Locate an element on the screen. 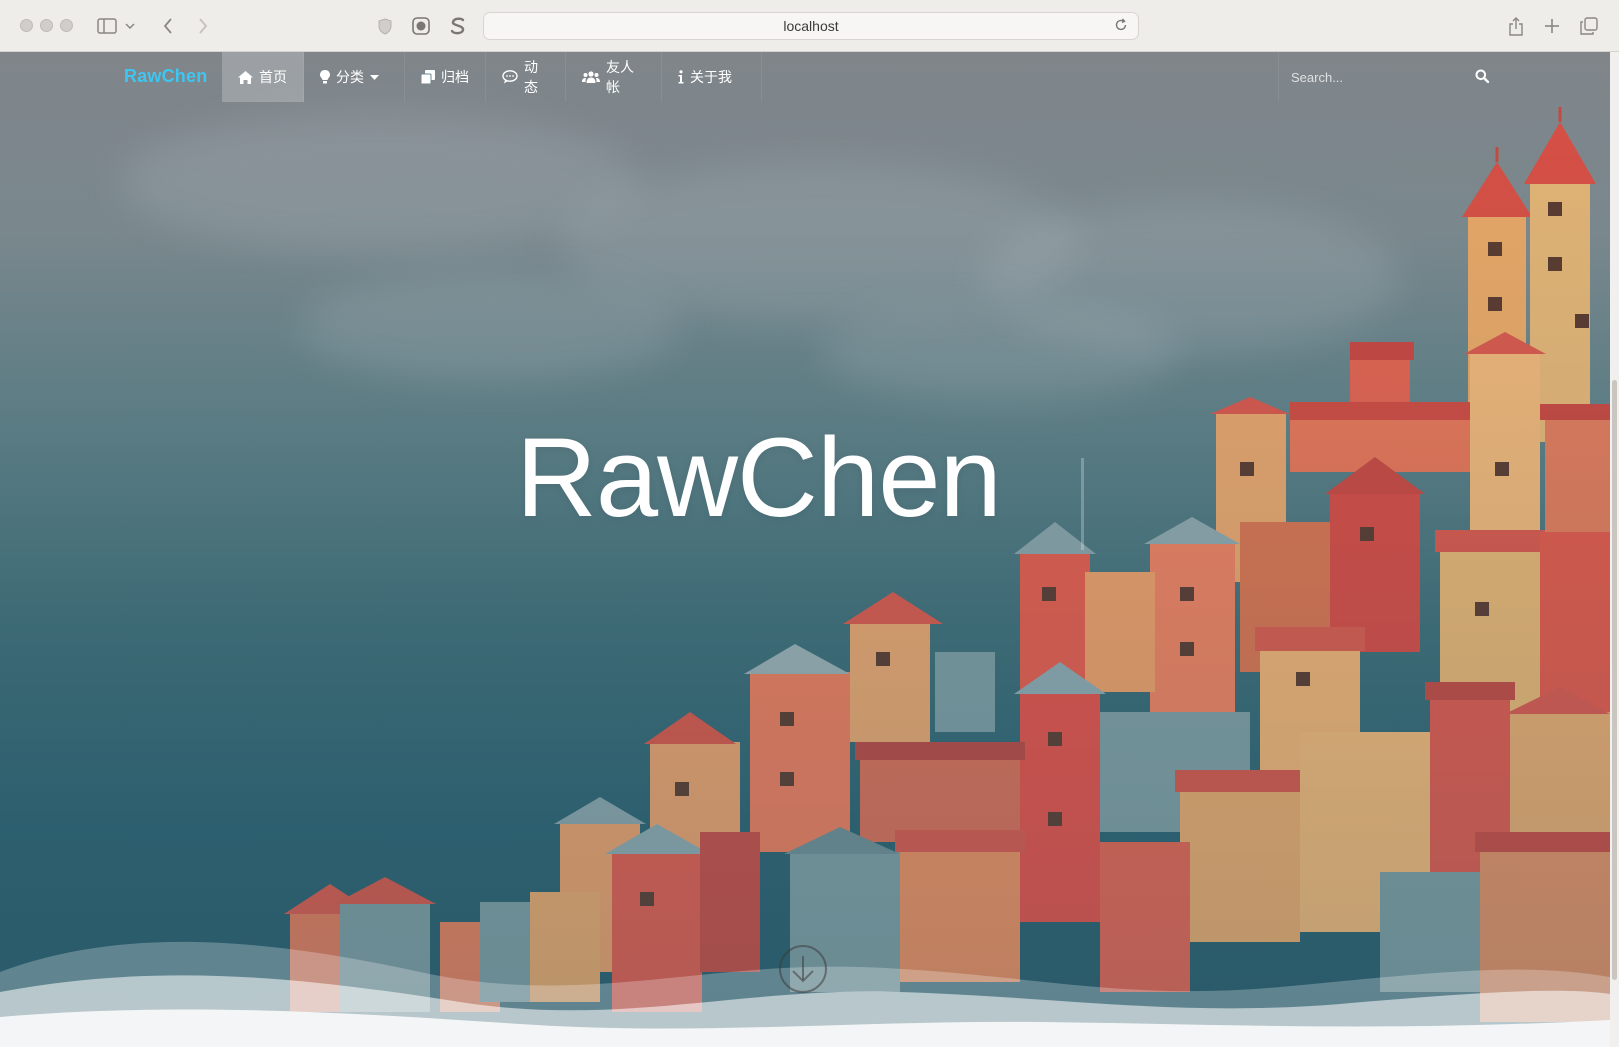  nav-item-about: 关于我 is located at coordinates (712, 77).